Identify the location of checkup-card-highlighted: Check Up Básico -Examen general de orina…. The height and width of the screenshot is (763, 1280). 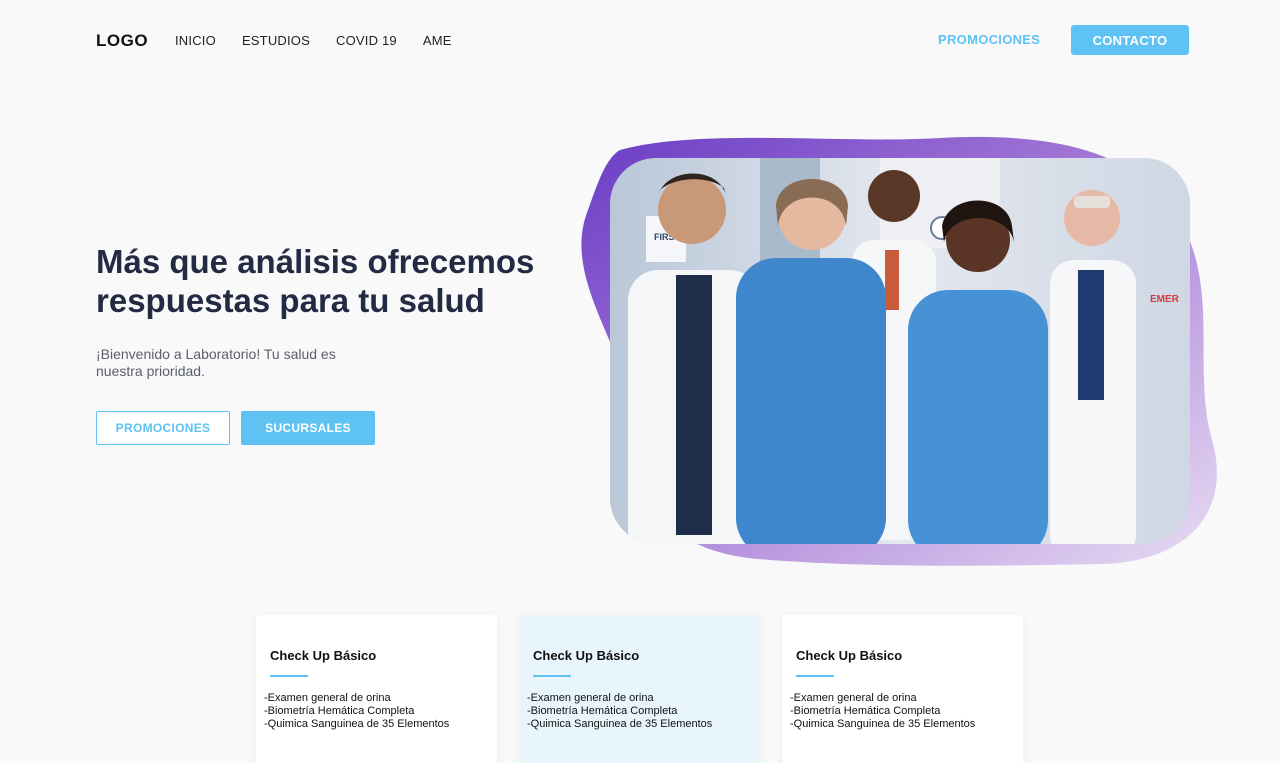
(639, 689).